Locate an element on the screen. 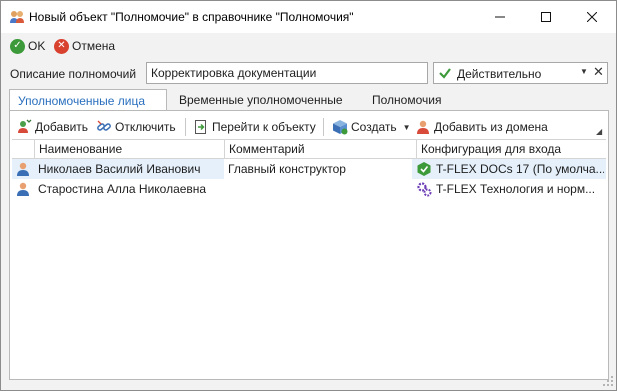 This screenshot has width=617, height=391. cell-name: Старостина Алла Николаевна is located at coordinates (134, 189).